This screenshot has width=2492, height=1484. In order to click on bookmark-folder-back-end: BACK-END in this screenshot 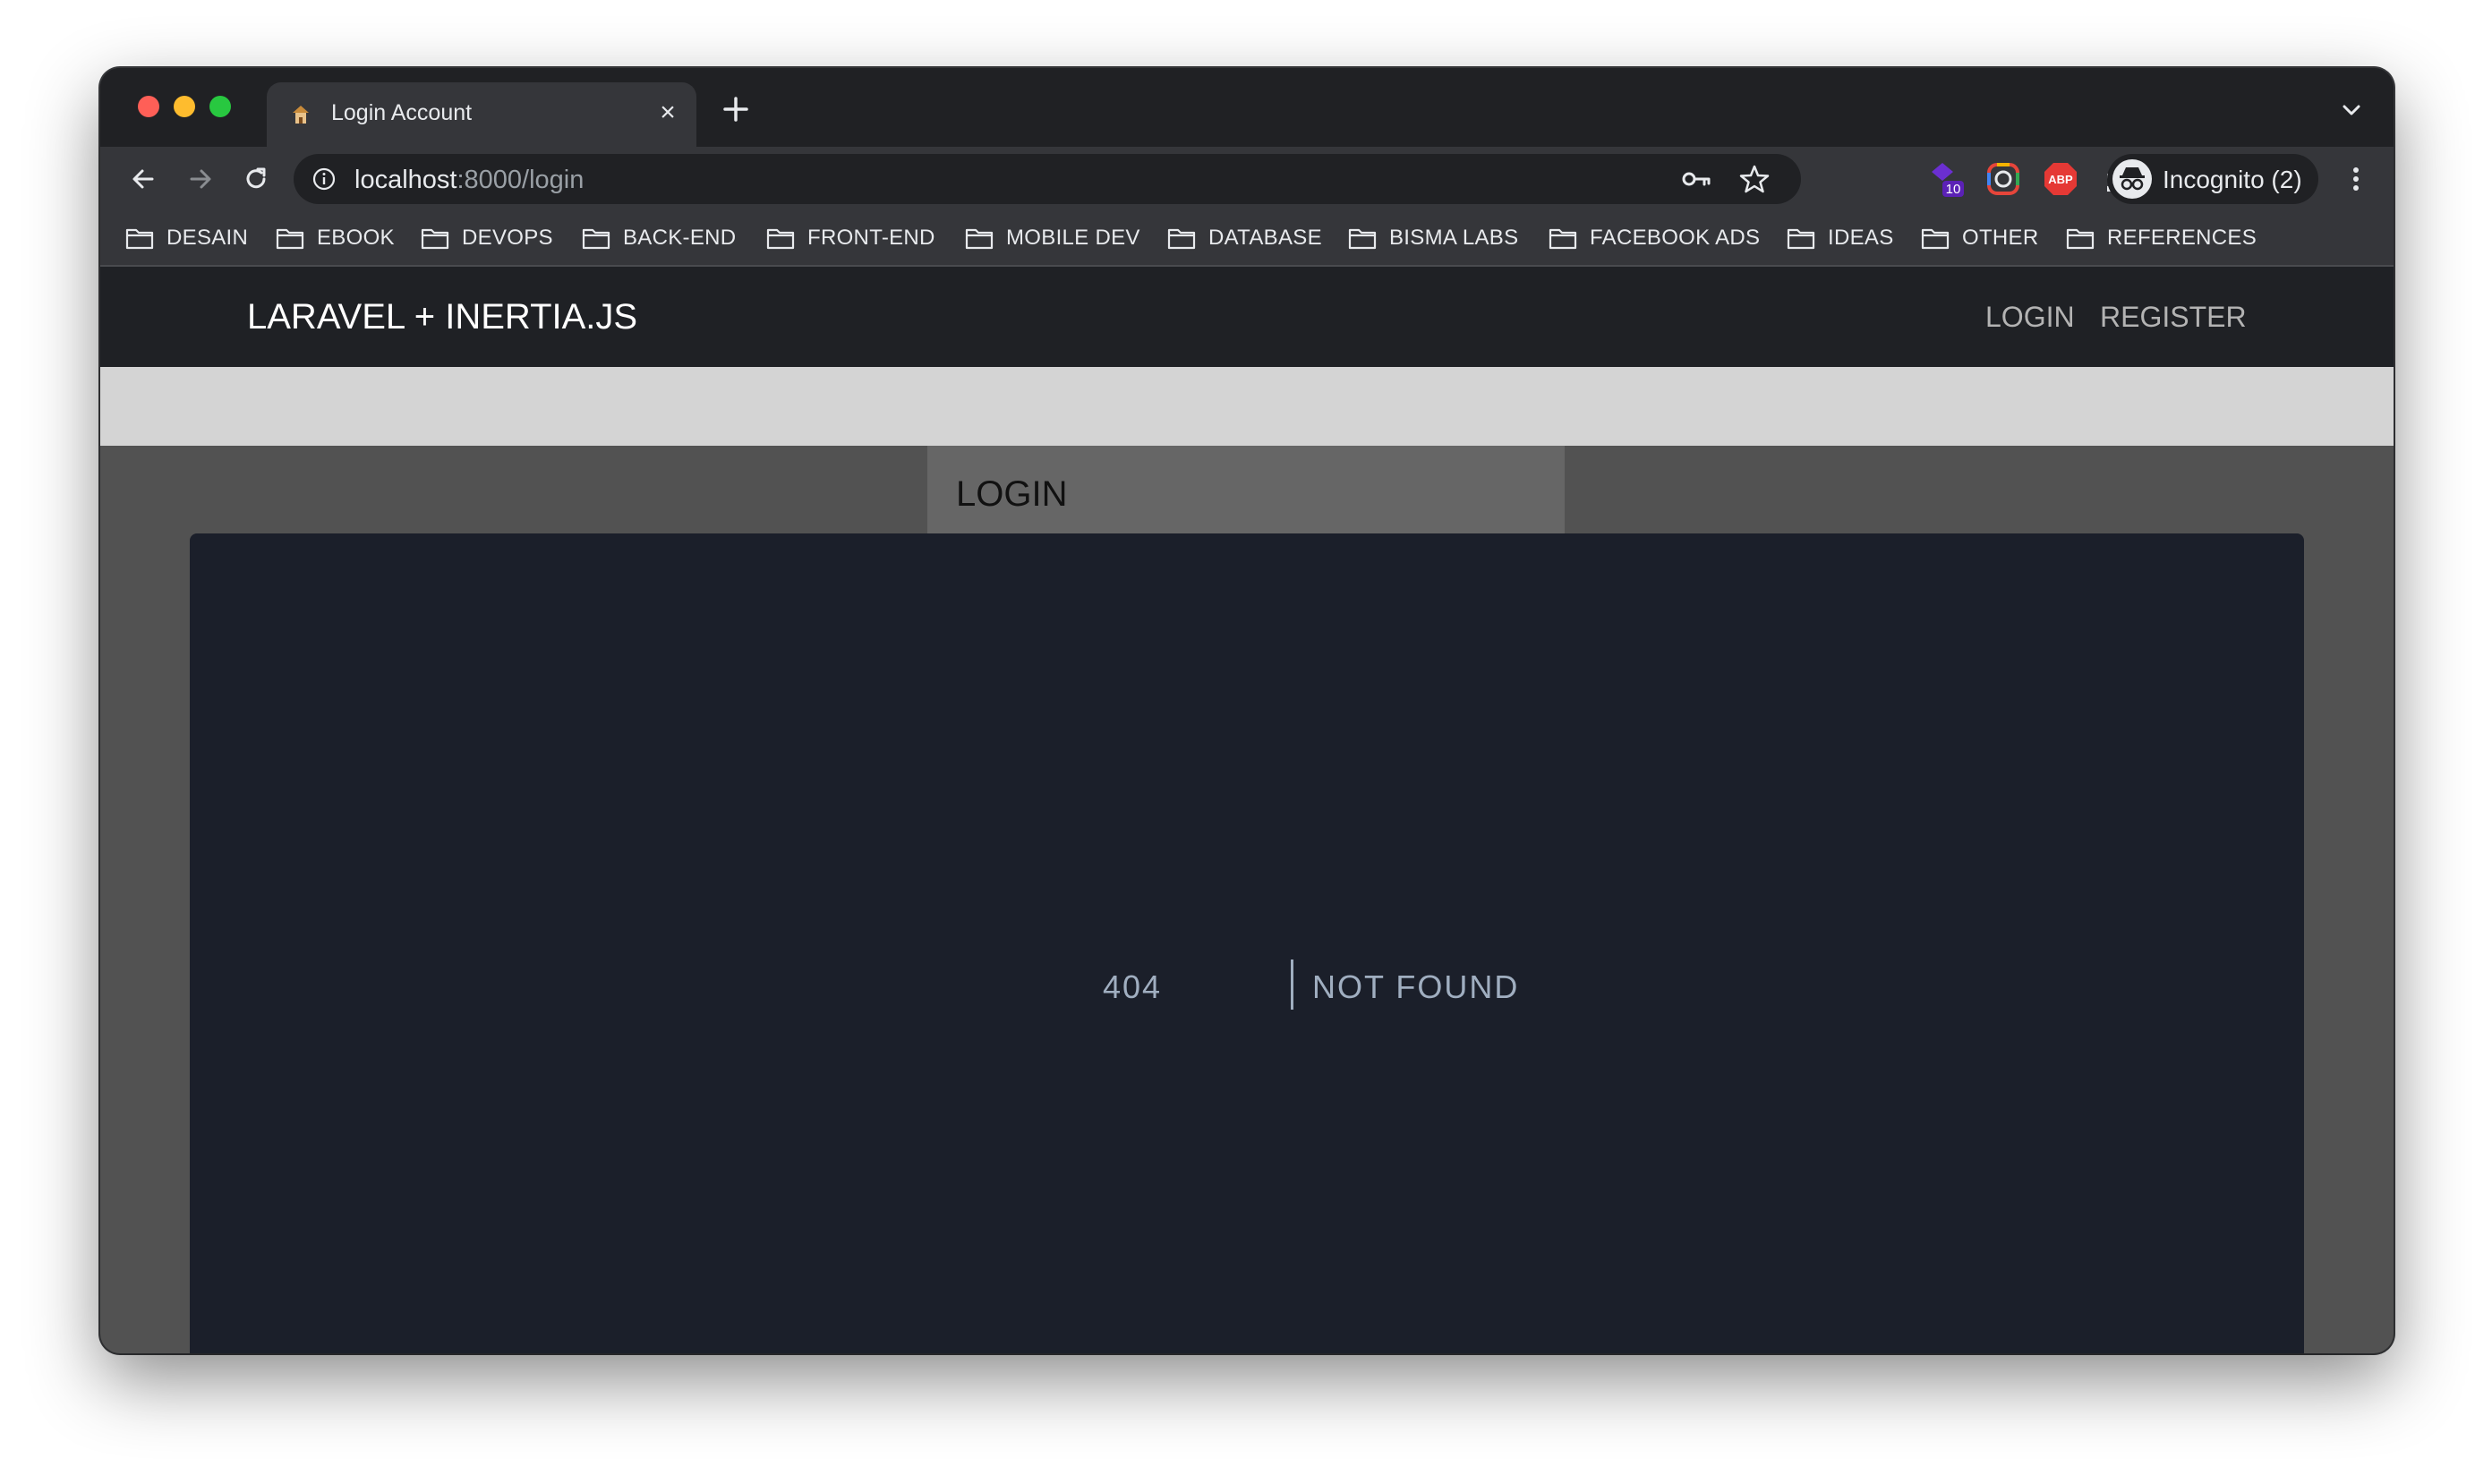, I will do `click(659, 238)`.